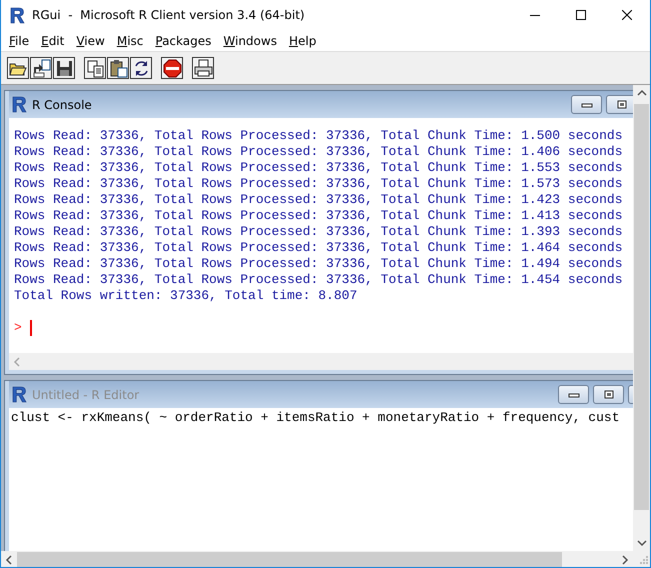 This screenshot has width=651, height=568. I want to click on menu-item: Help, so click(302, 41).